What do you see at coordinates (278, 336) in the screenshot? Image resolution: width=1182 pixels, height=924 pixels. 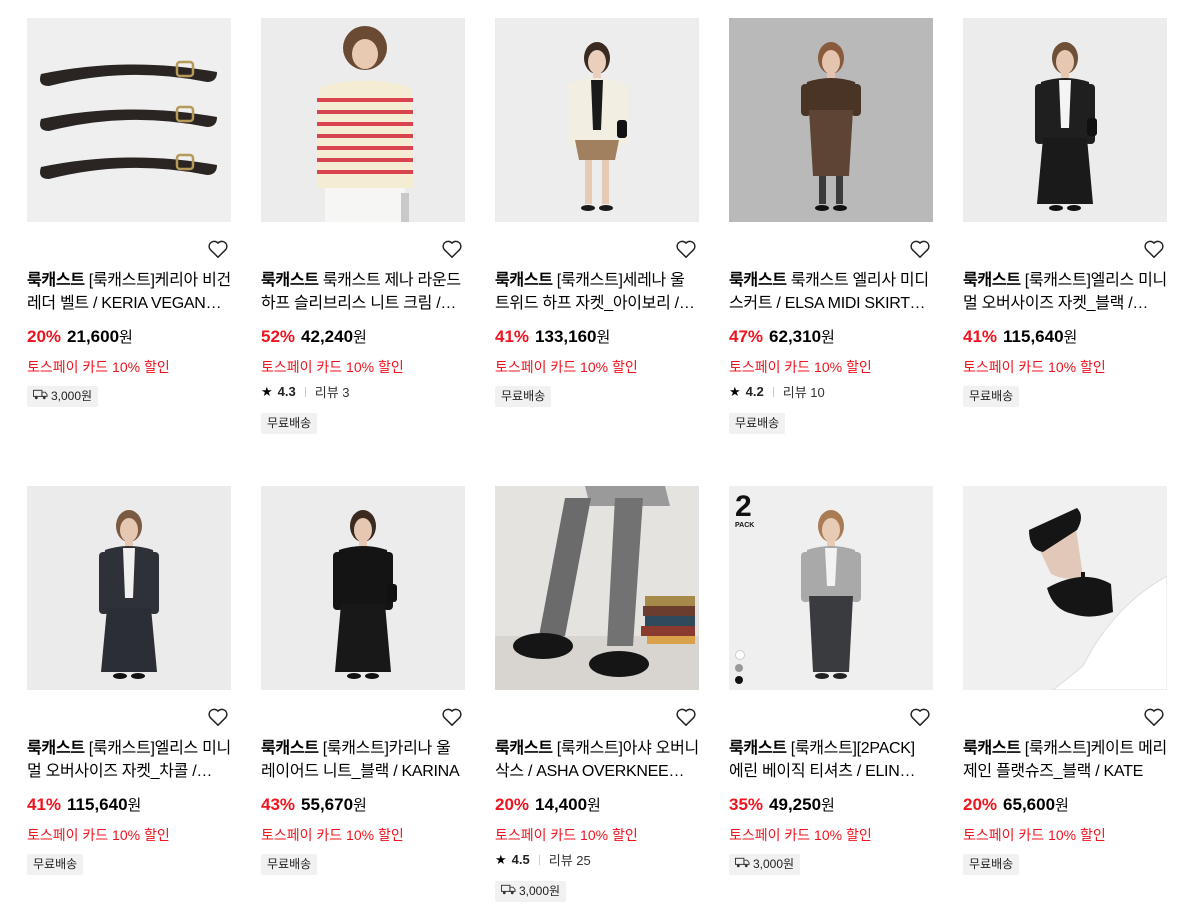 I see `discount-rate: 52%` at bounding box center [278, 336].